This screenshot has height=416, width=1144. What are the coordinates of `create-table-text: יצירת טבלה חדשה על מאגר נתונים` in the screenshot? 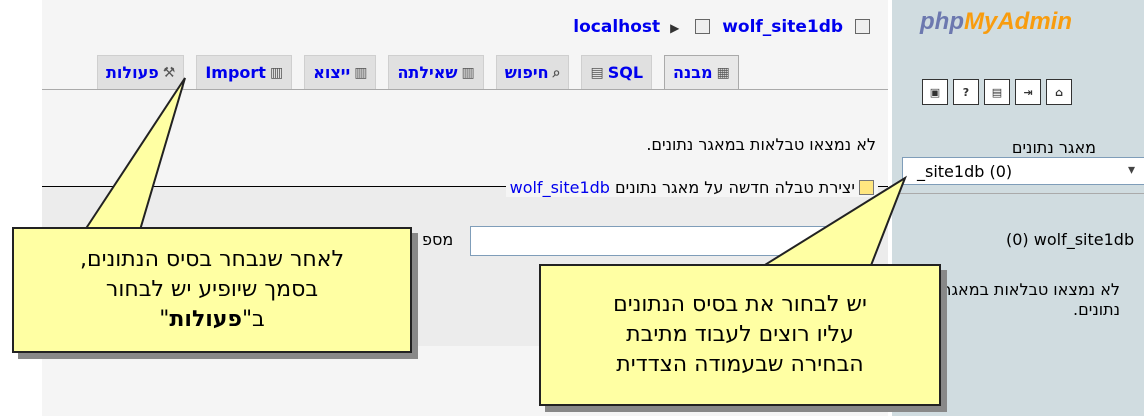 It's located at (735, 187).